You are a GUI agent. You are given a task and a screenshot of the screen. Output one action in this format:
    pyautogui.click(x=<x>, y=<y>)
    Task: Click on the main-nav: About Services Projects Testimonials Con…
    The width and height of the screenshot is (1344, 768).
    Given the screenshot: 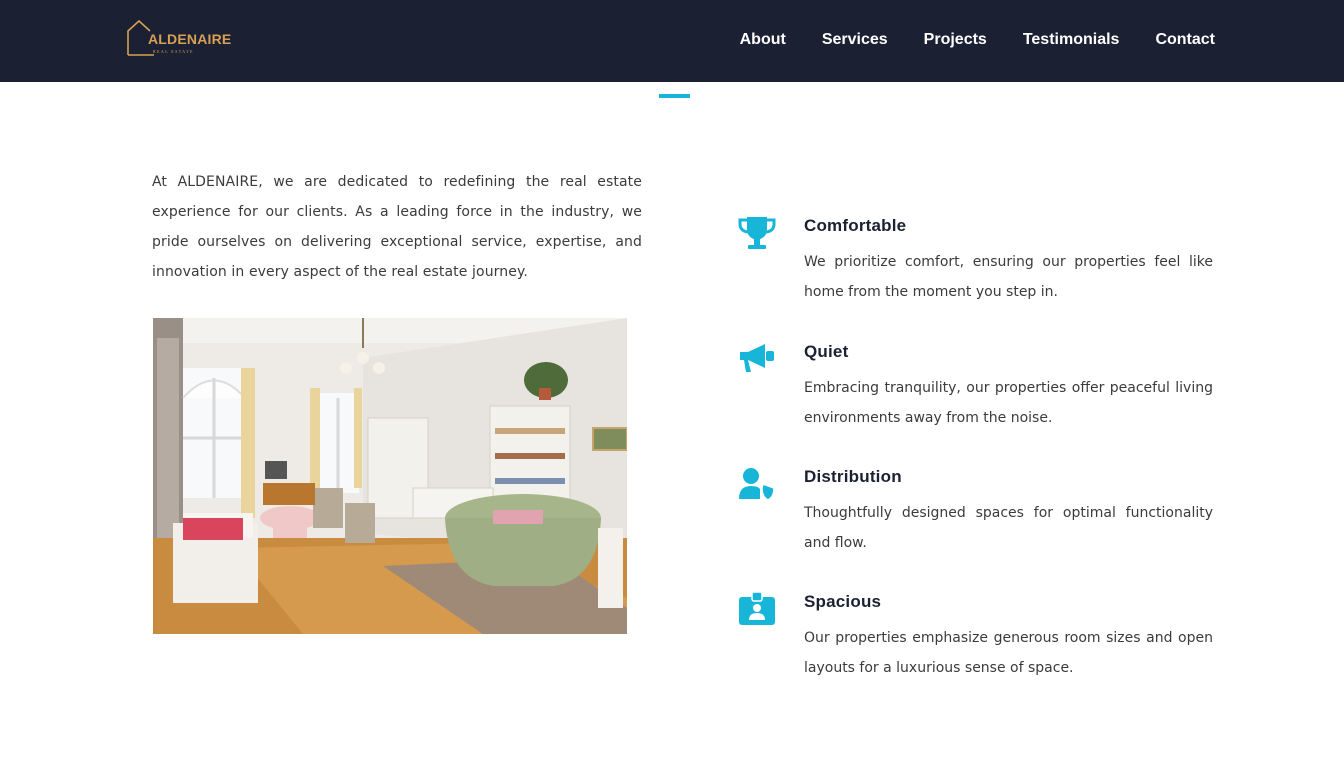 What is the action you would take?
    pyautogui.click(x=977, y=40)
    